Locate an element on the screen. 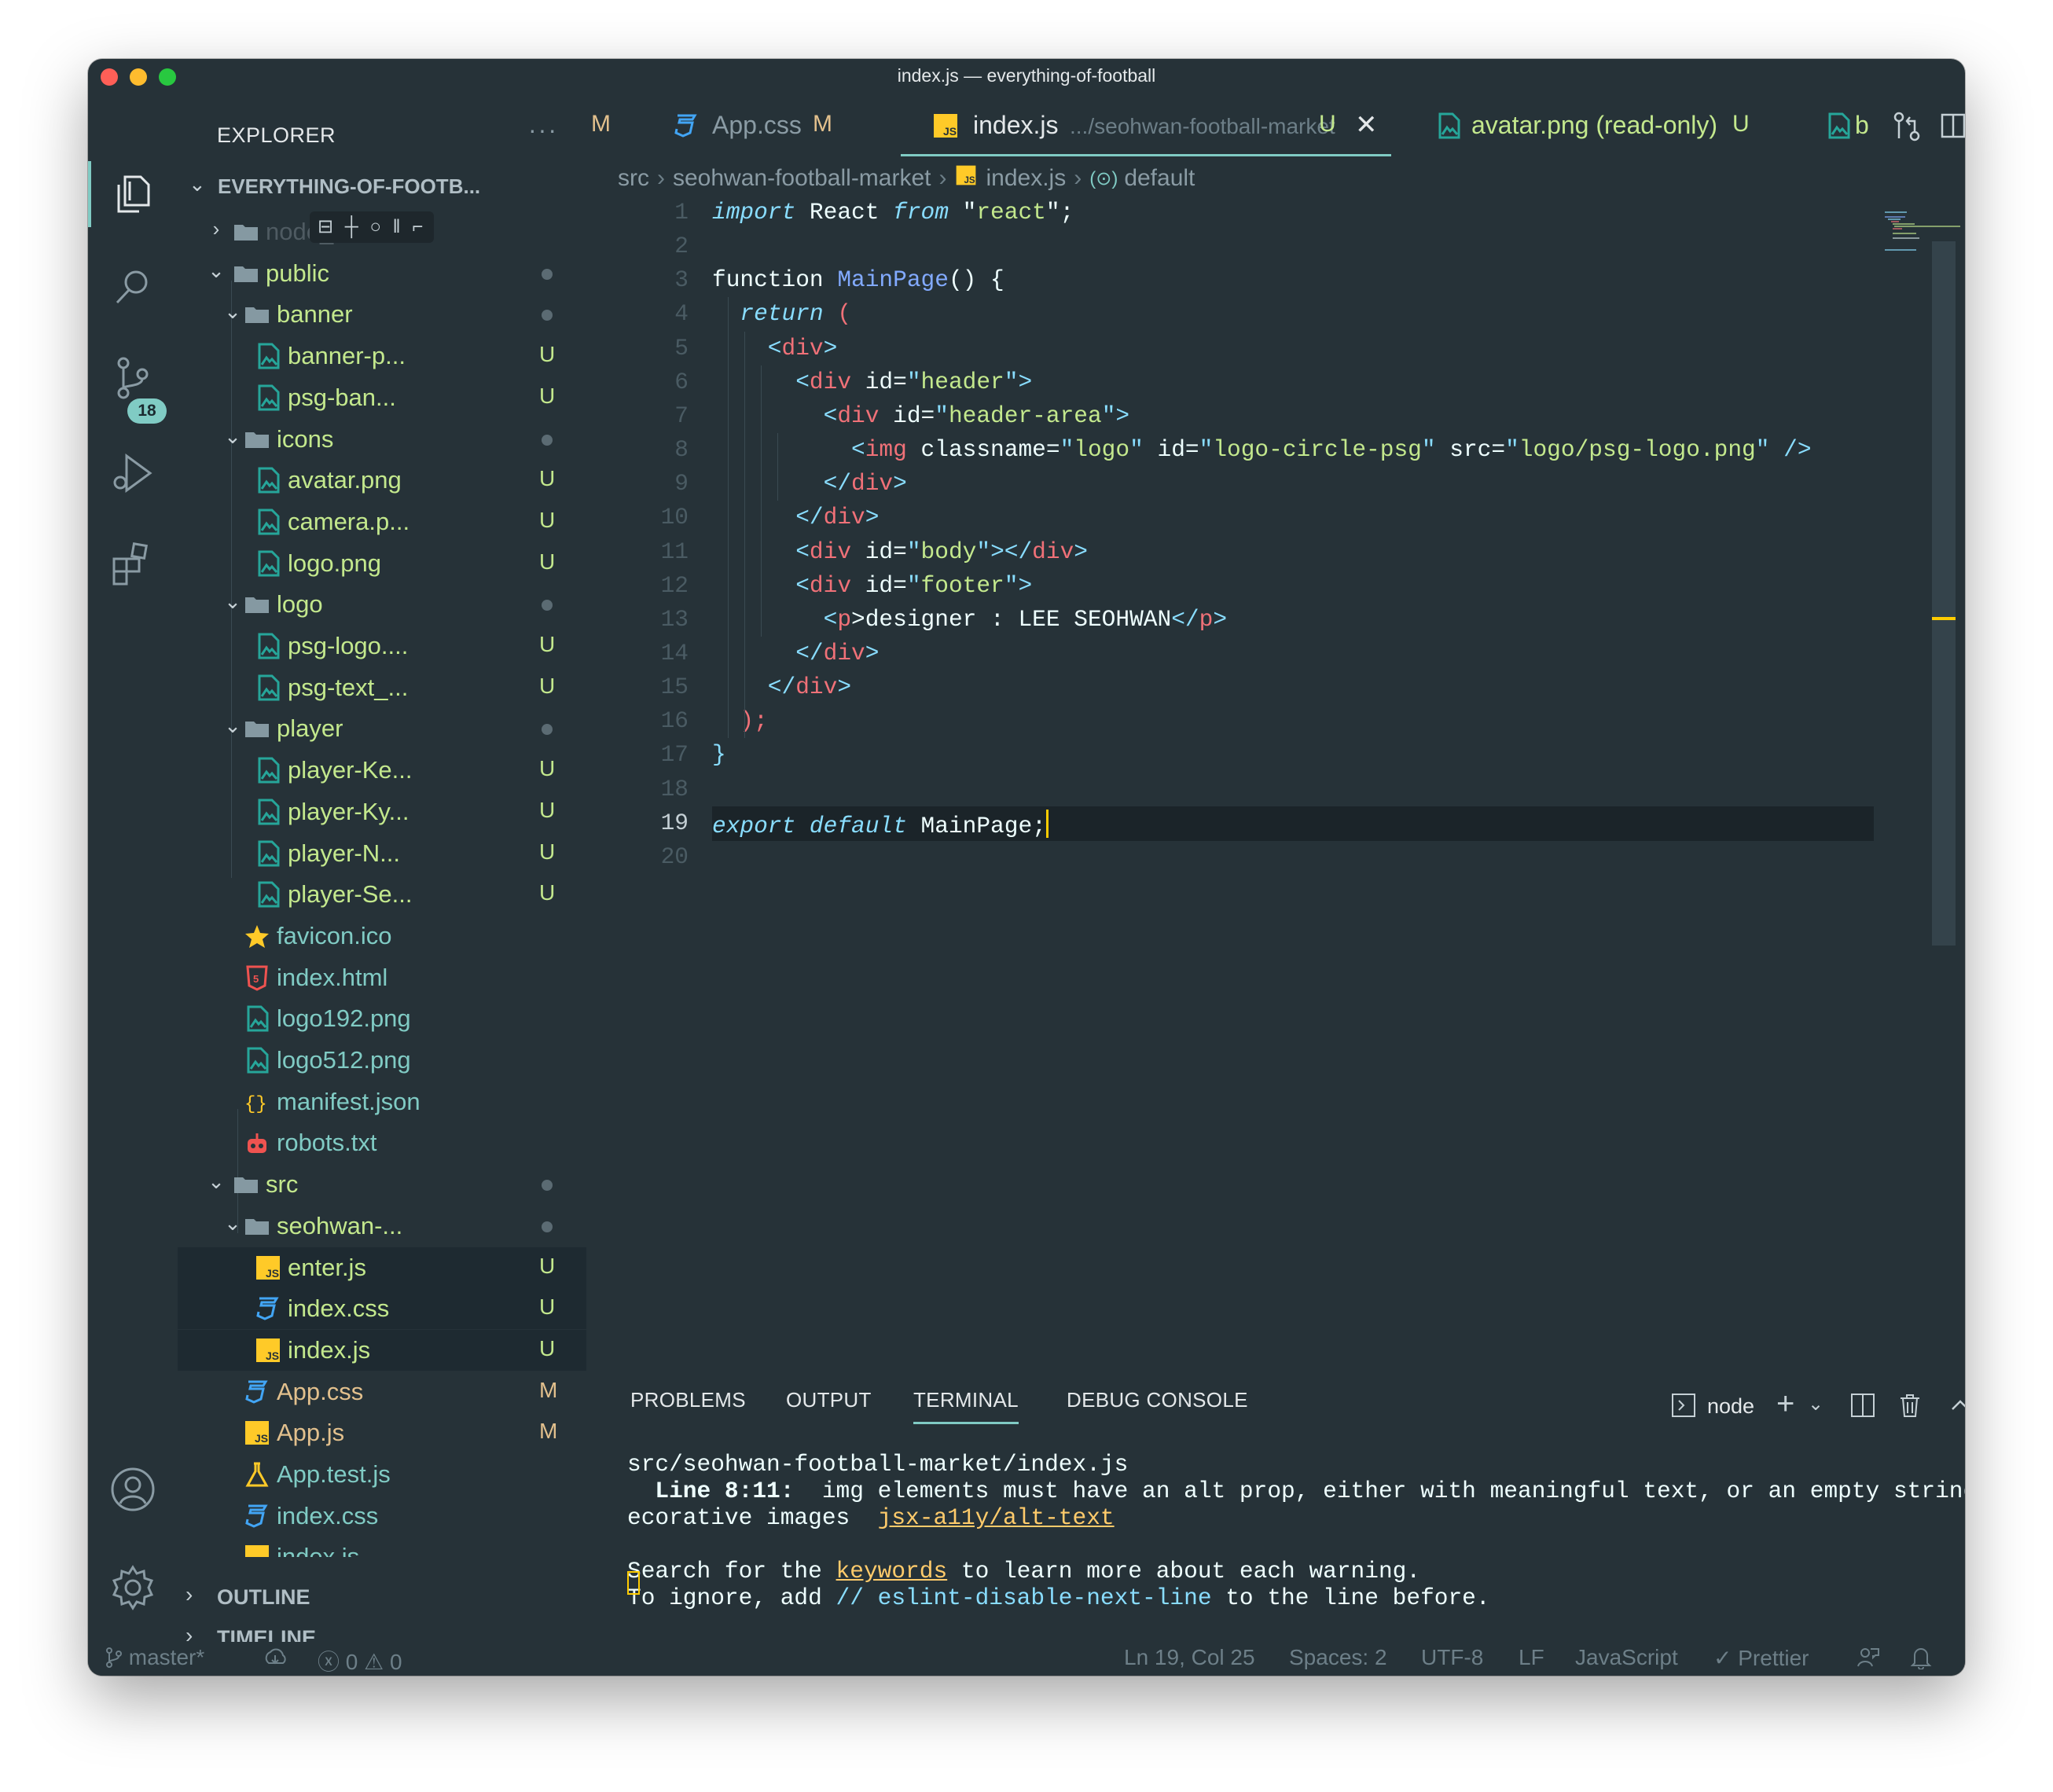 The height and width of the screenshot is (1792, 2053). tree-file: avatar.png U is located at coordinates (382, 480).